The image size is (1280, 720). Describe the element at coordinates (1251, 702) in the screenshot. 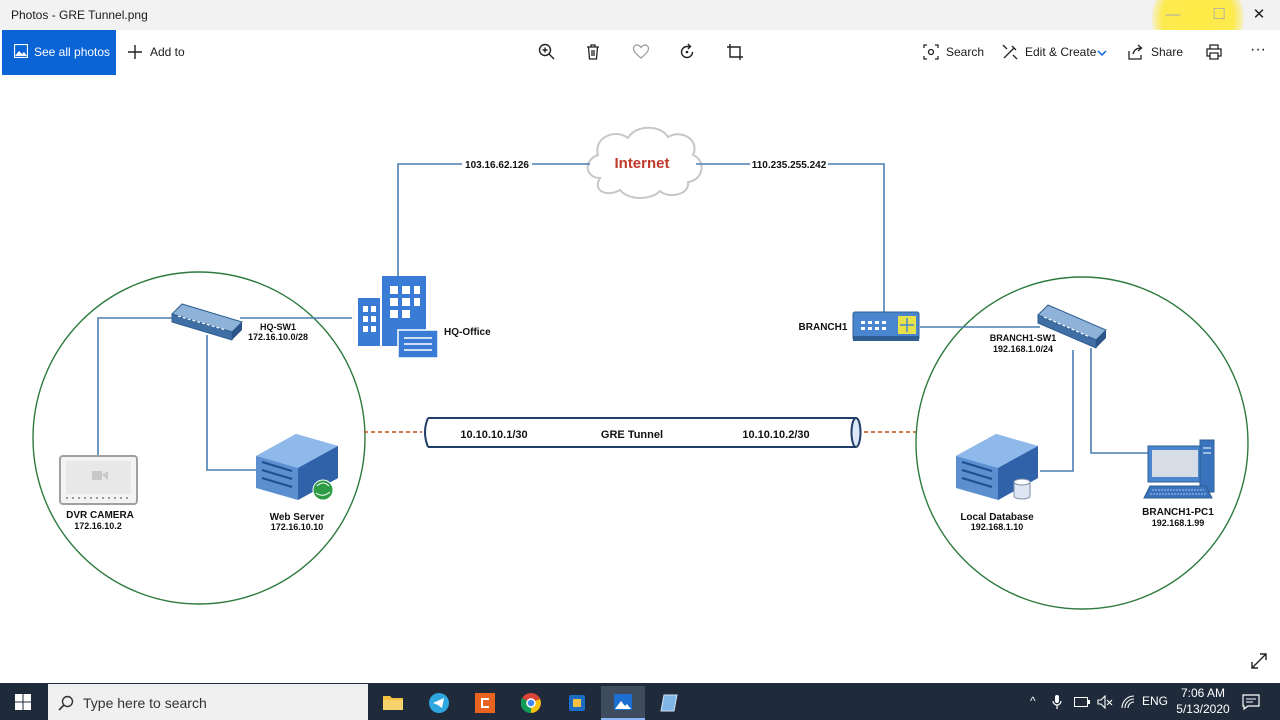

I see `notifications-icon` at that location.